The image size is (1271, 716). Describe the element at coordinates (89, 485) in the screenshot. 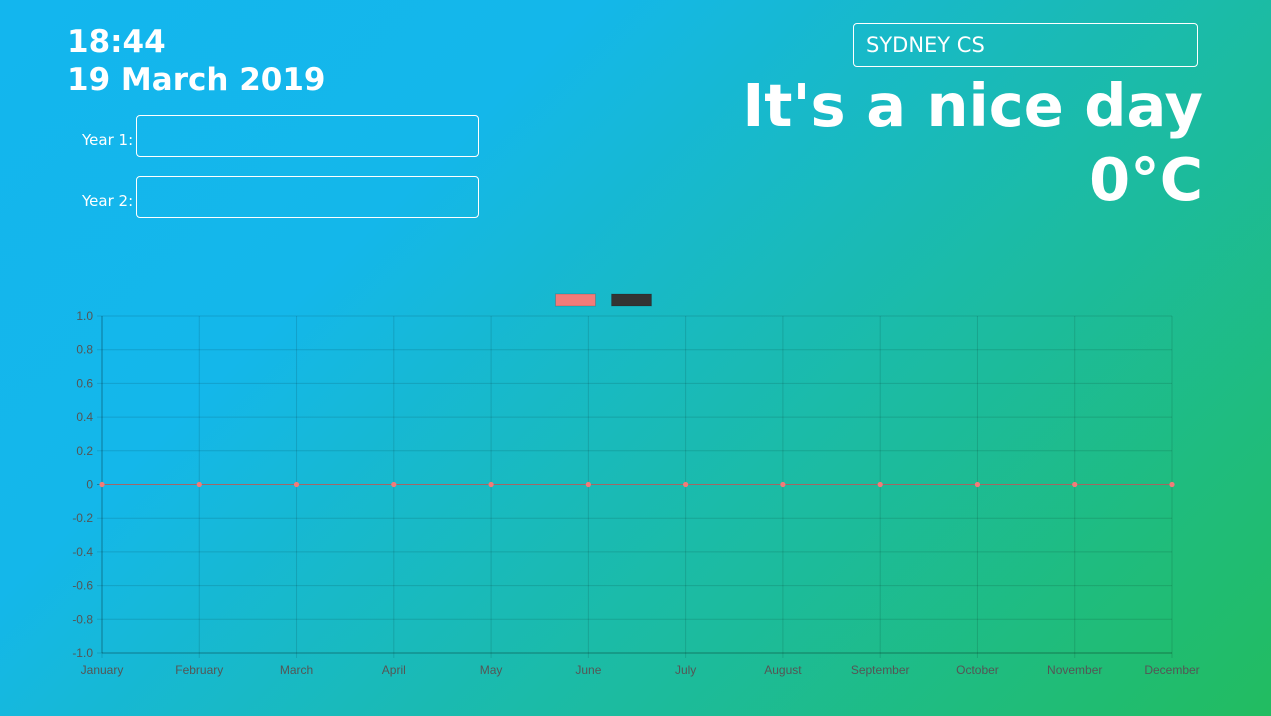

I see `y-tick-label: 0` at that location.